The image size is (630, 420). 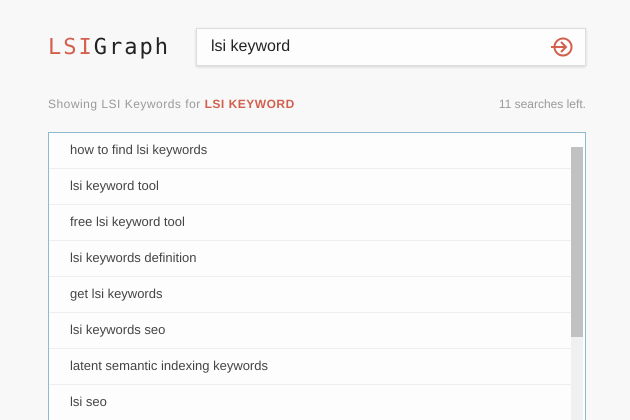 I want to click on submit-icon, so click(x=562, y=47).